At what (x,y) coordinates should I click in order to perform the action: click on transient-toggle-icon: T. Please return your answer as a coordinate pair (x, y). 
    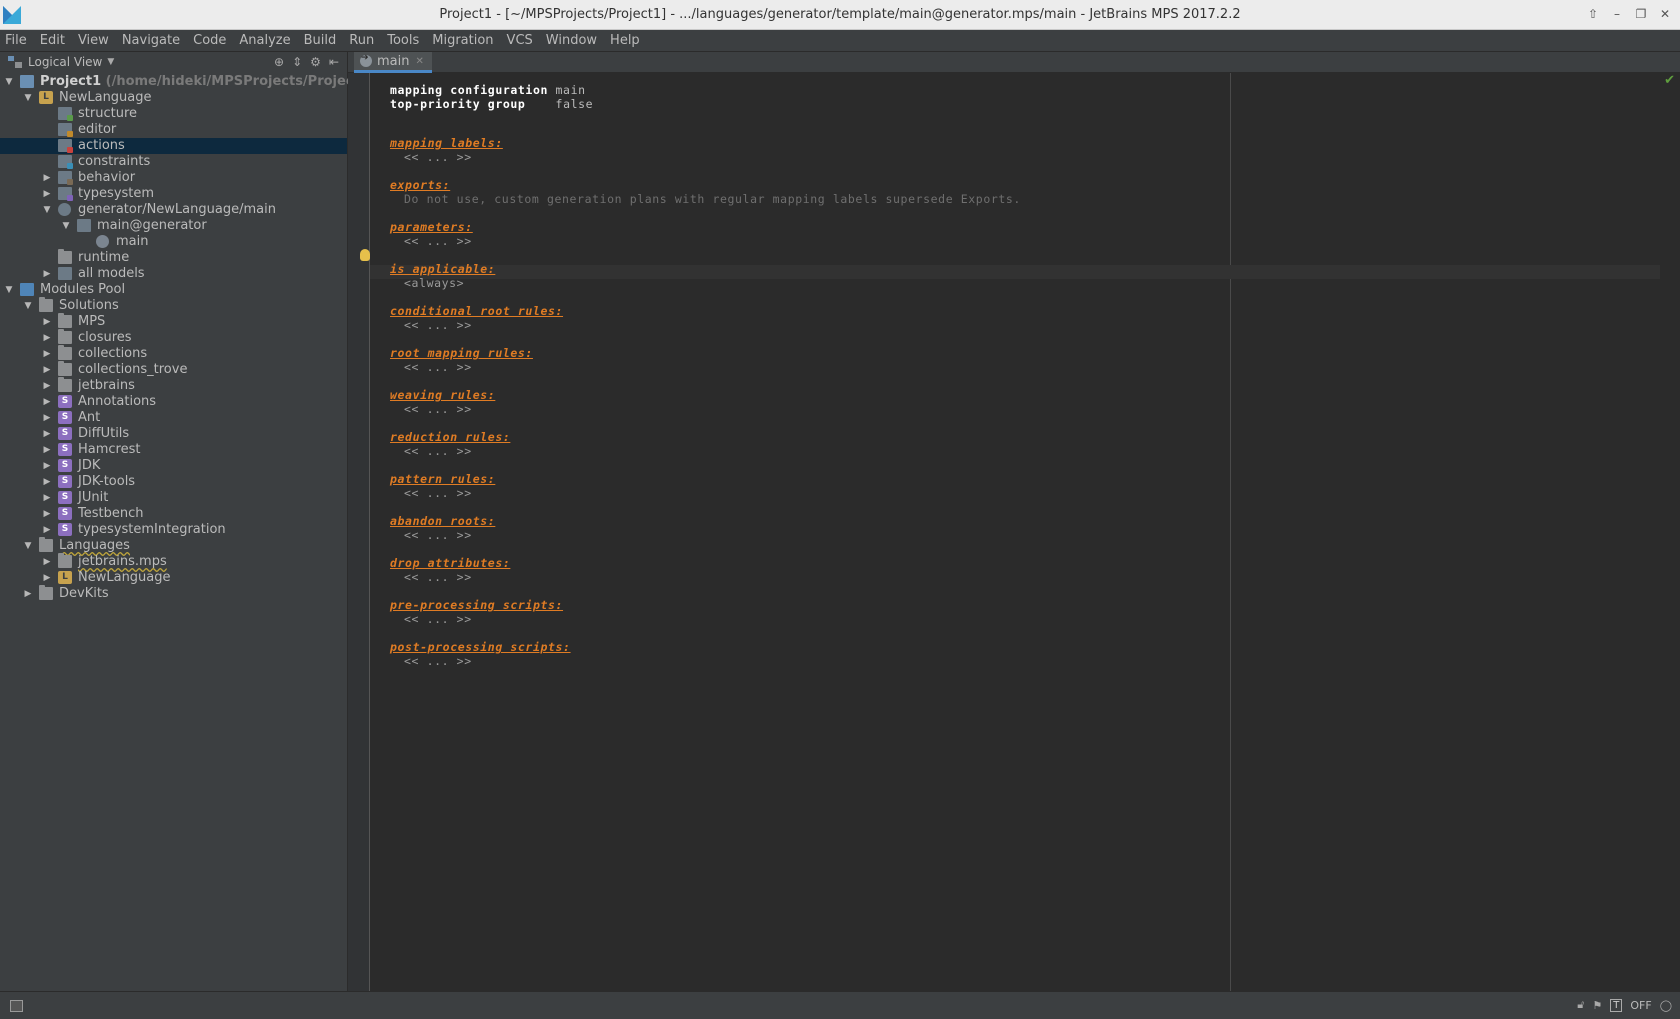
    Looking at the image, I should click on (1616, 1005).